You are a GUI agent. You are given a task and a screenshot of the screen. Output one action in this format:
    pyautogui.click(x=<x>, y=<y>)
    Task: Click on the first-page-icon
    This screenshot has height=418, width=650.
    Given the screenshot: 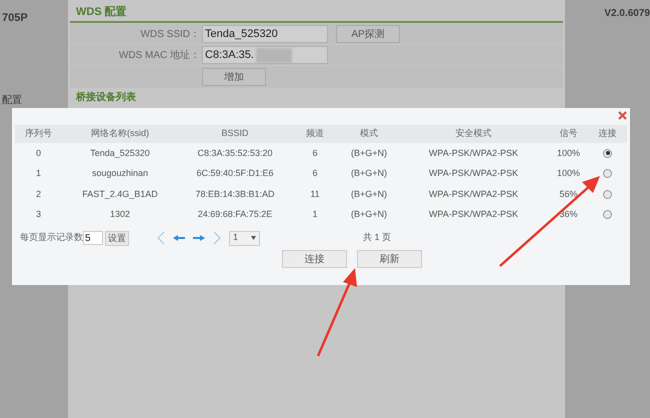 What is the action you would take?
    pyautogui.click(x=161, y=238)
    